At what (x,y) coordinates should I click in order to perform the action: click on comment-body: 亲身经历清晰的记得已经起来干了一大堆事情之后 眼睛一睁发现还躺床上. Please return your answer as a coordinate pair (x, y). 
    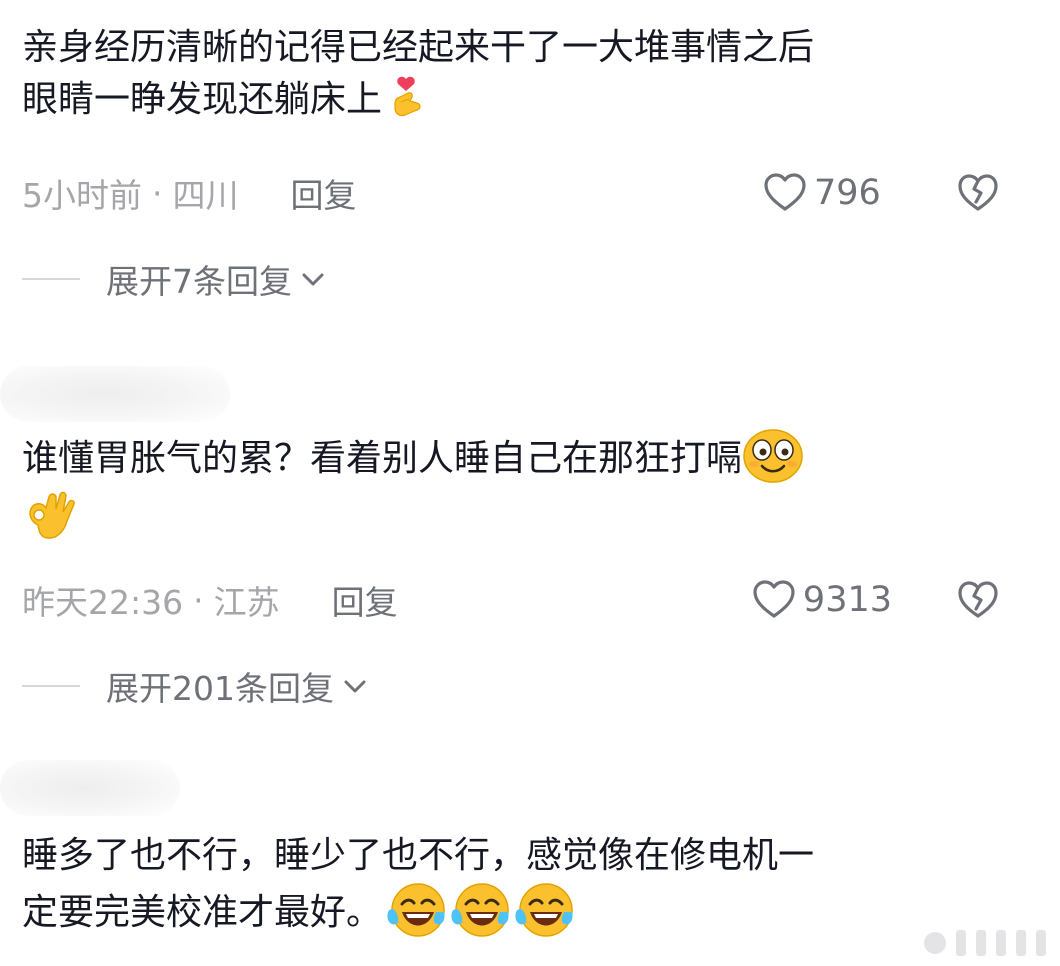
    Looking at the image, I should click on (522, 74).